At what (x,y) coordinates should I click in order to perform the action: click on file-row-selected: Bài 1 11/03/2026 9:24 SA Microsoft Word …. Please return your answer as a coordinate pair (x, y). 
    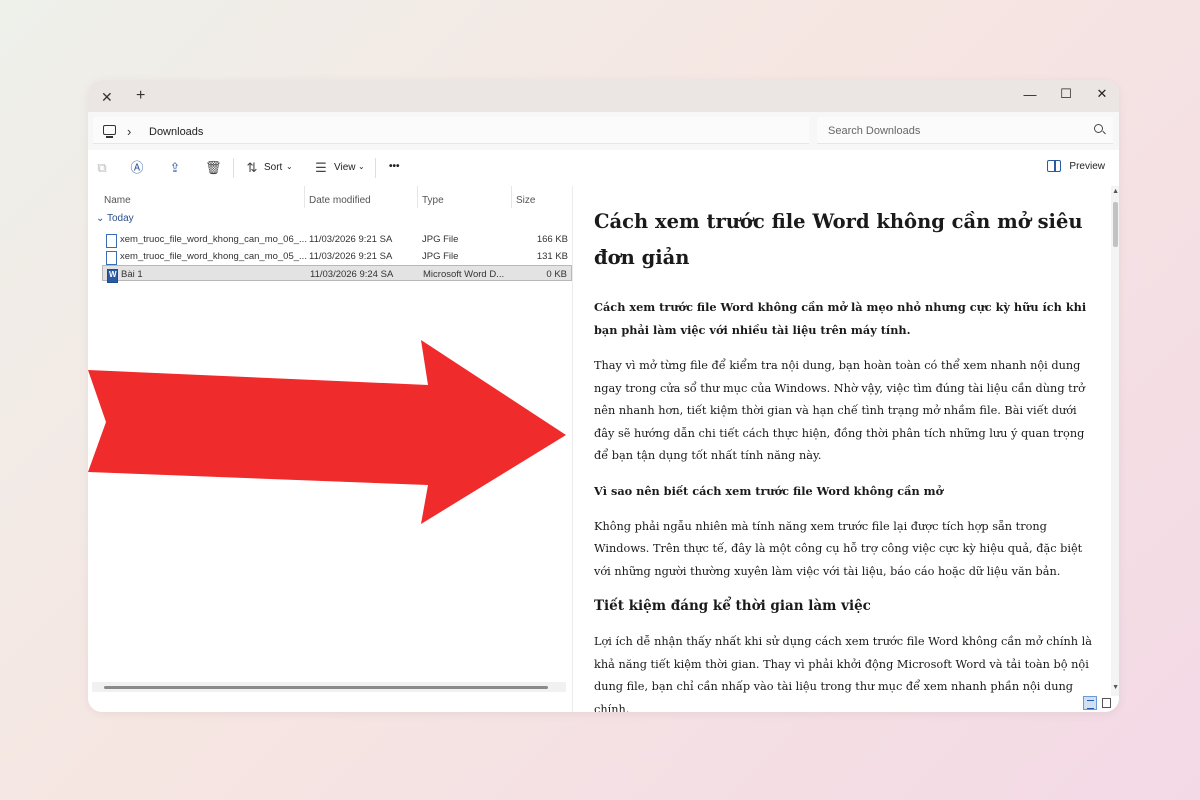
    Looking at the image, I should click on (337, 274).